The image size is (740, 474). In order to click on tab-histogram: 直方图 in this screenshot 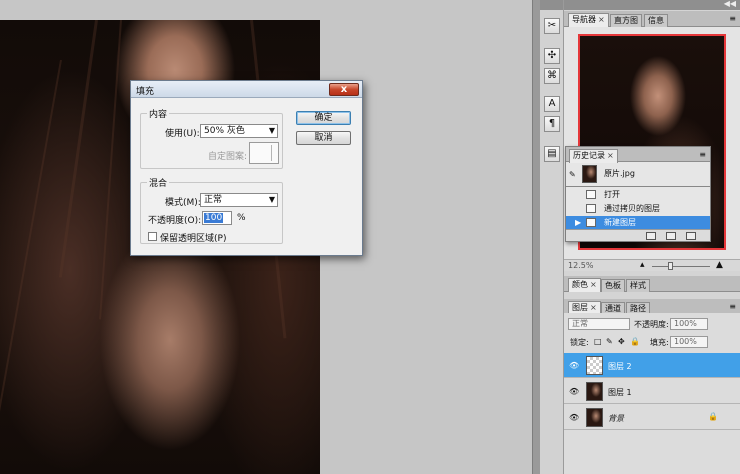, I will do `click(626, 20)`.